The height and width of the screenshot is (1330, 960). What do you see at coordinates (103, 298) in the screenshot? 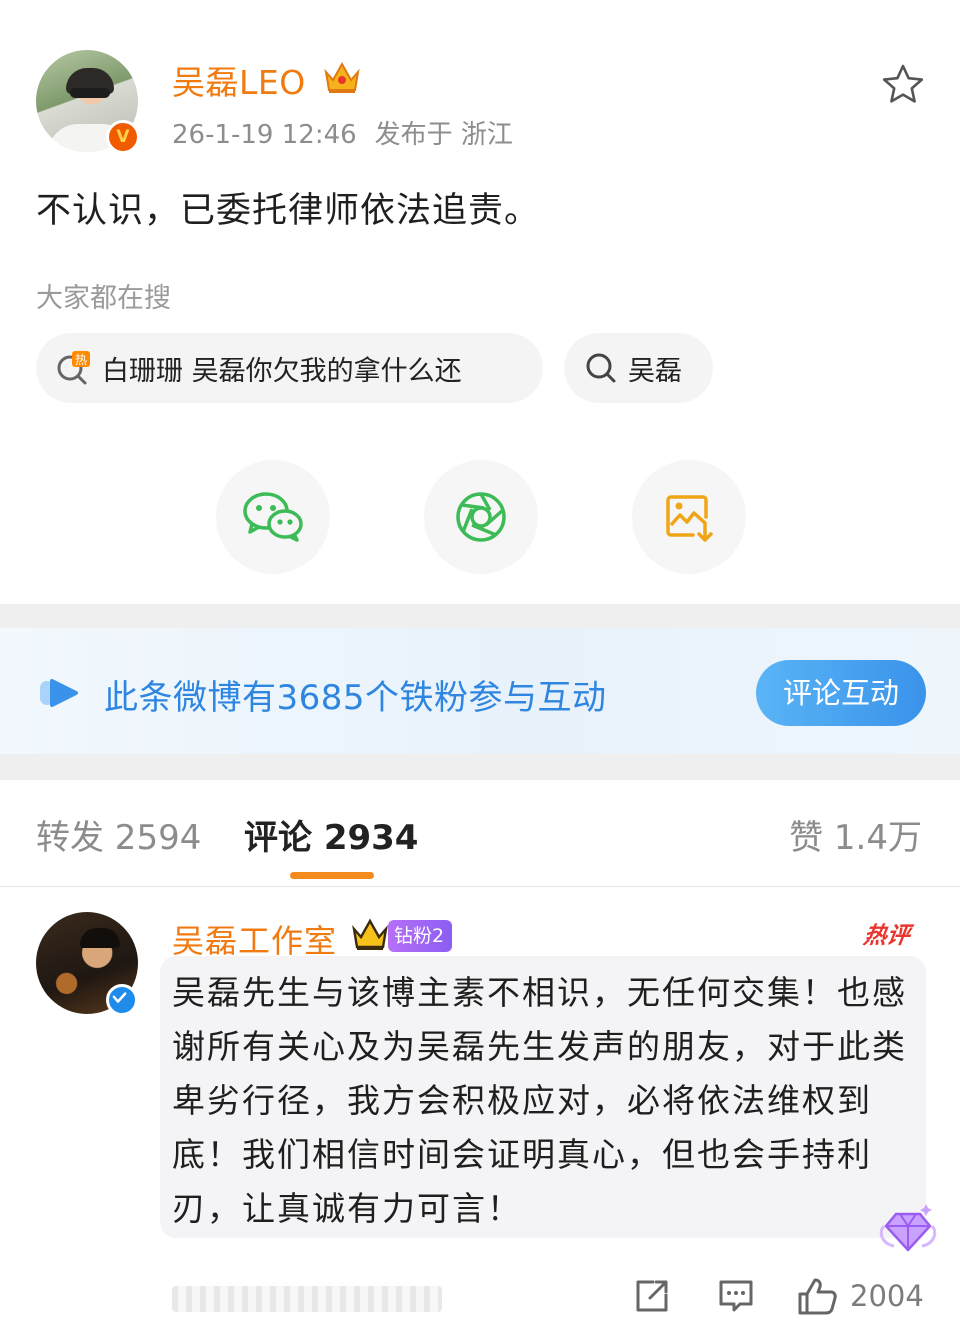
I see `trending-heading: 大家都在搜` at bounding box center [103, 298].